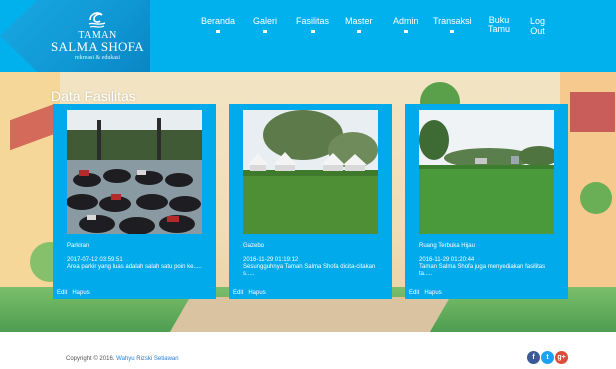  What do you see at coordinates (447, 246) in the screenshot?
I see `facility-name: Ruang Terbuka Hijau` at bounding box center [447, 246].